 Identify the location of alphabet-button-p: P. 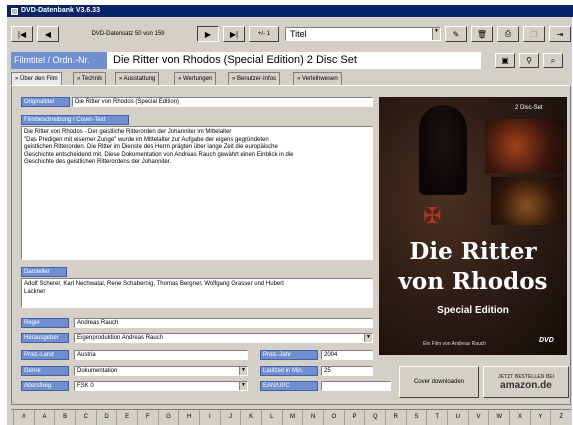
(354, 417).